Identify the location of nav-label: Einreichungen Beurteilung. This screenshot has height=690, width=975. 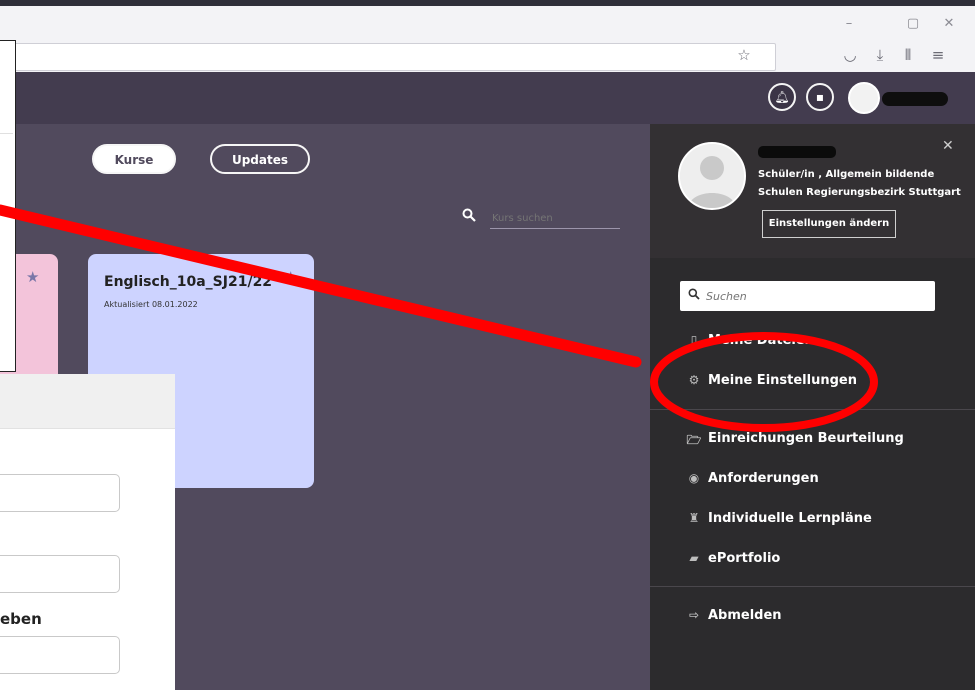
(806, 438).